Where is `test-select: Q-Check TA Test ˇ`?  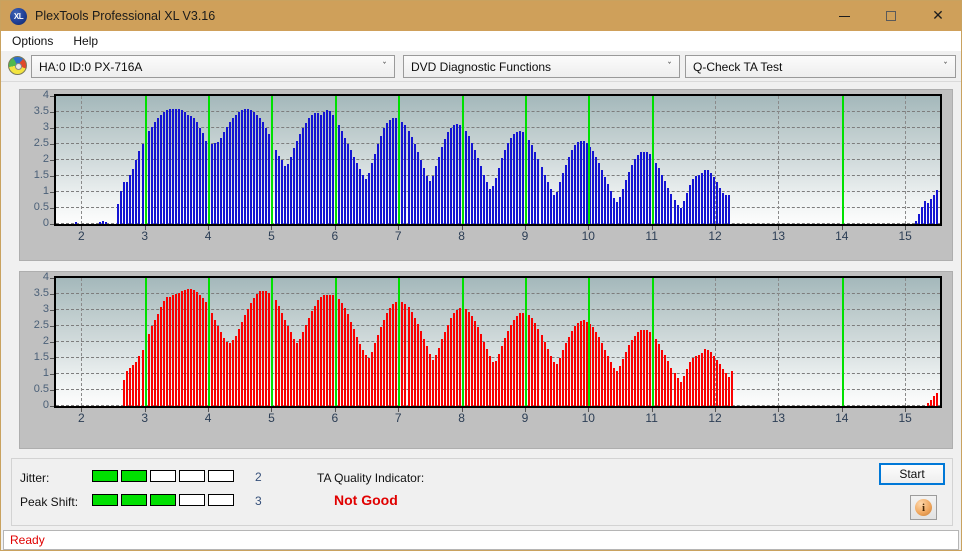
test-select: Q-Check TA Test ˇ is located at coordinates (820, 66).